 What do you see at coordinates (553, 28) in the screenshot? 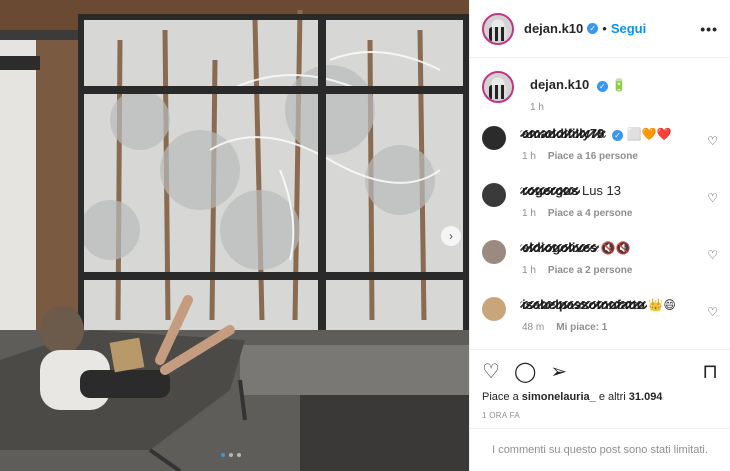
I see `author-username: dejan.k10` at bounding box center [553, 28].